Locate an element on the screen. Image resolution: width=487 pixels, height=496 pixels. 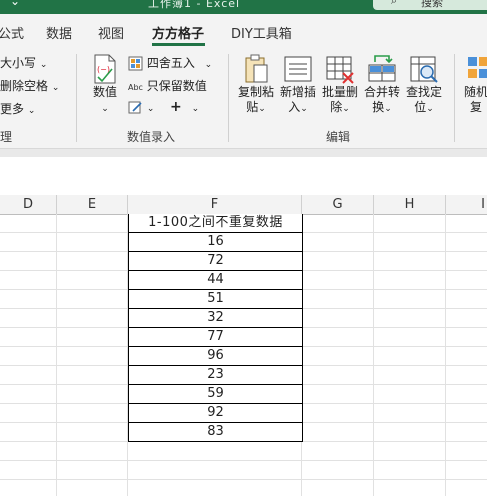
copy-paste-dropdown-icon: ⌄ is located at coordinates (262, 109).